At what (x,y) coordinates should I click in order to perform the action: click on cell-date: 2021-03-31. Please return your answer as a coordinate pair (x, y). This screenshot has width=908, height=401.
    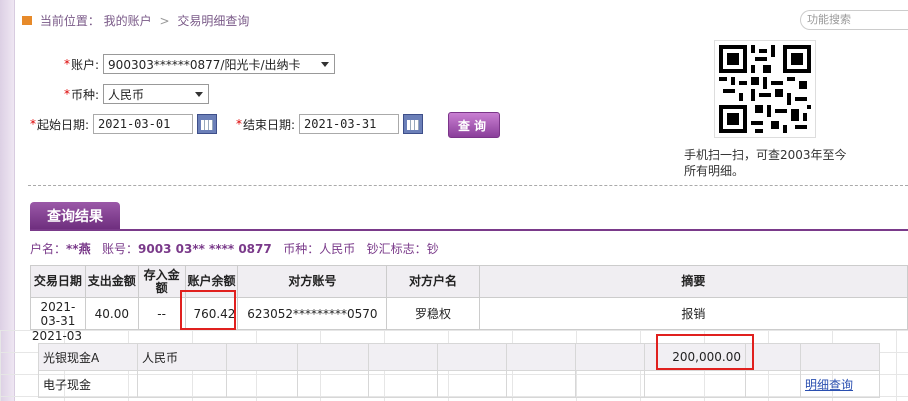
    Looking at the image, I should click on (58, 313).